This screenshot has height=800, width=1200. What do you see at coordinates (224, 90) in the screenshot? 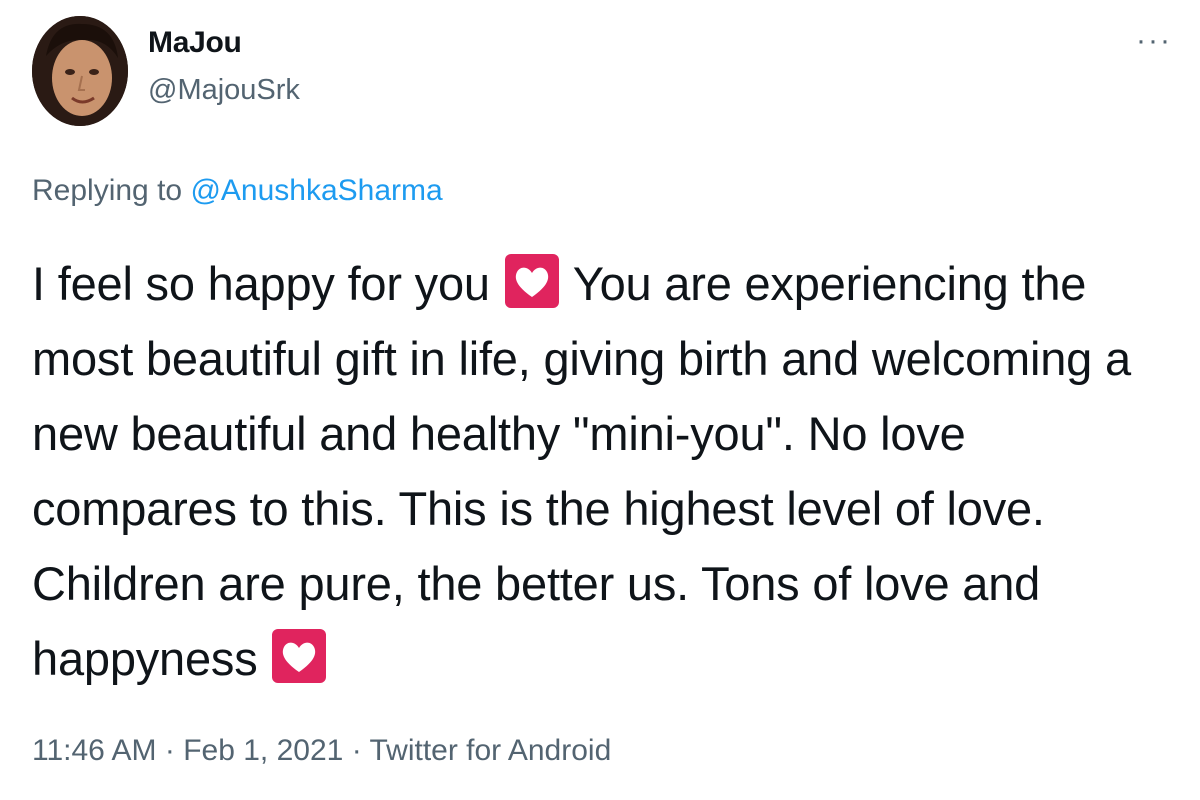
I see `user-handle: @MajouSrk` at bounding box center [224, 90].